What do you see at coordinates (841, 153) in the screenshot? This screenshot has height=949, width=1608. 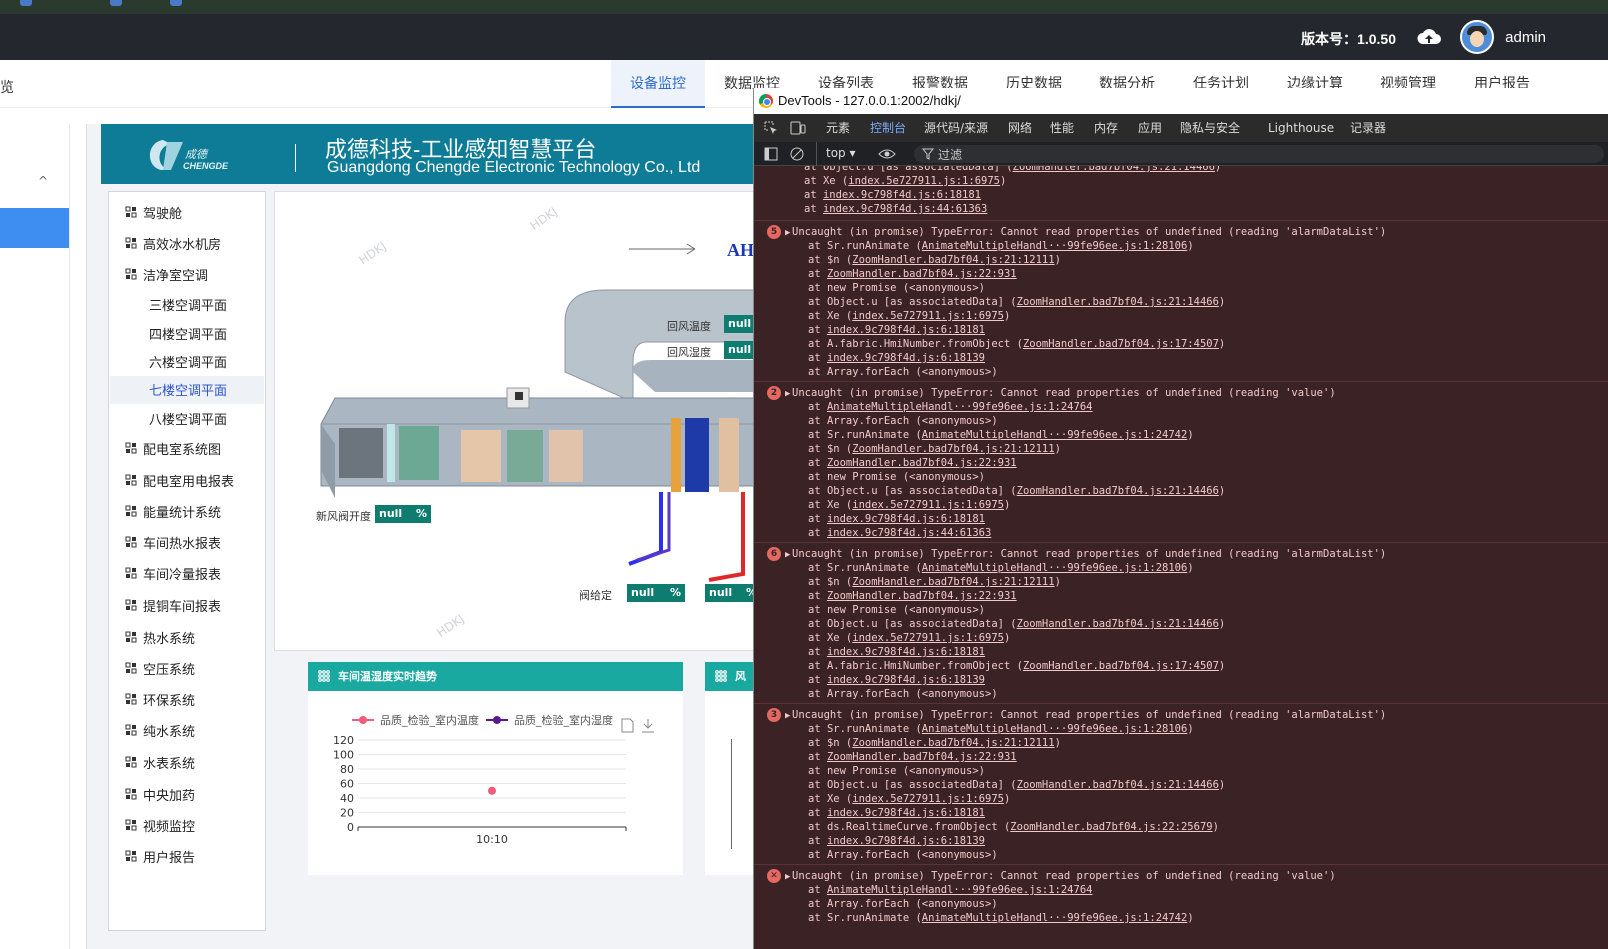 I see `context-selector: top ▾` at bounding box center [841, 153].